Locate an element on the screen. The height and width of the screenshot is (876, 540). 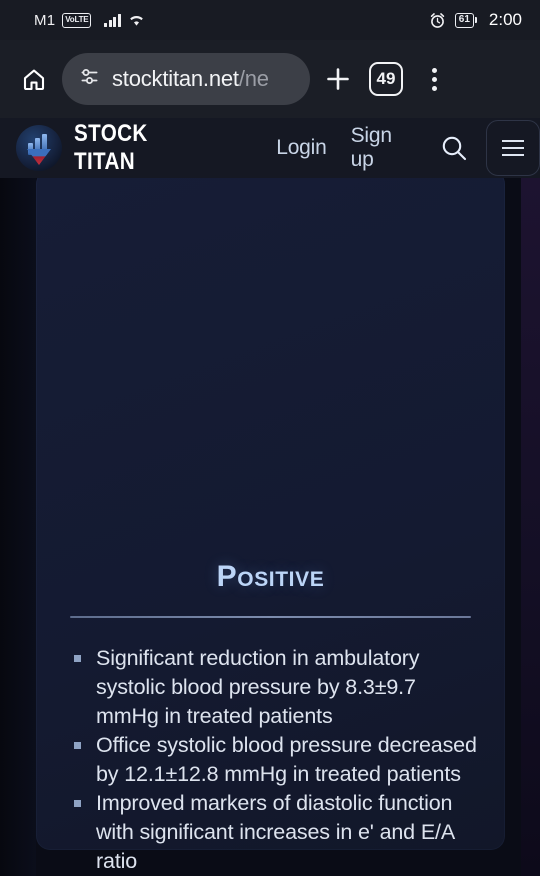
battery-indicator: 61 is located at coordinates (465, 20).